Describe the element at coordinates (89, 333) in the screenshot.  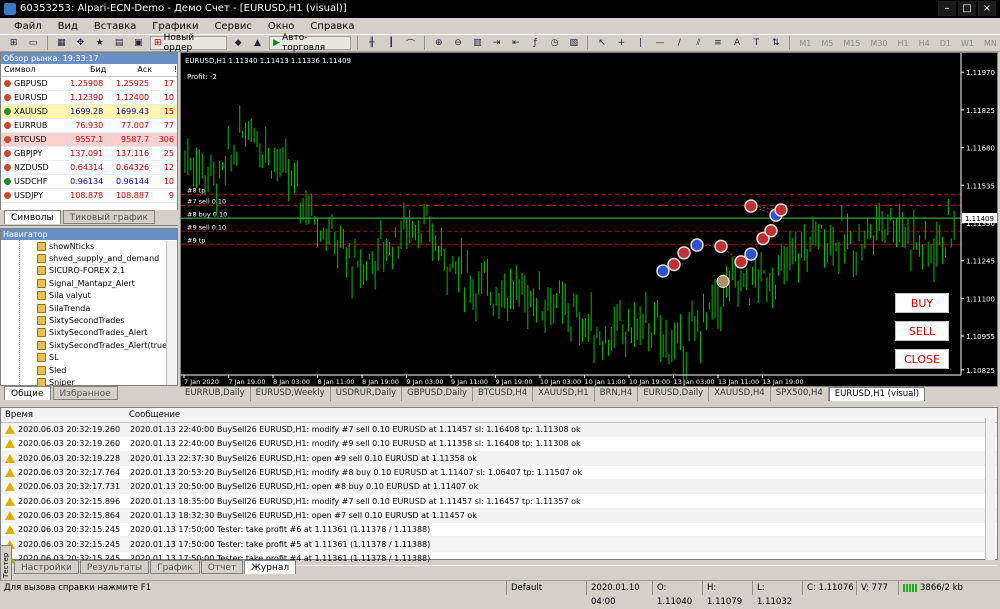
I see `navigator-item: SixtySecondTrades_Alert` at that location.